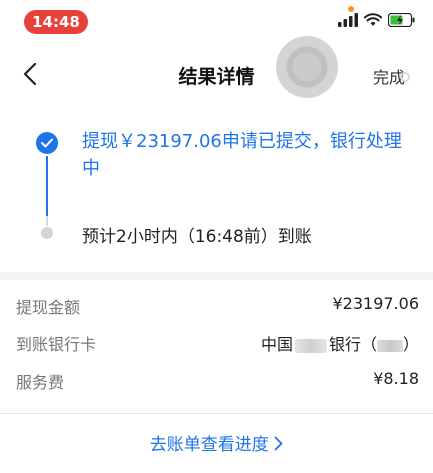  What do you see at coordinates (216, 77) in the screenshot?
I see `page-title: 结果详情` at bounding box center [216, 77].